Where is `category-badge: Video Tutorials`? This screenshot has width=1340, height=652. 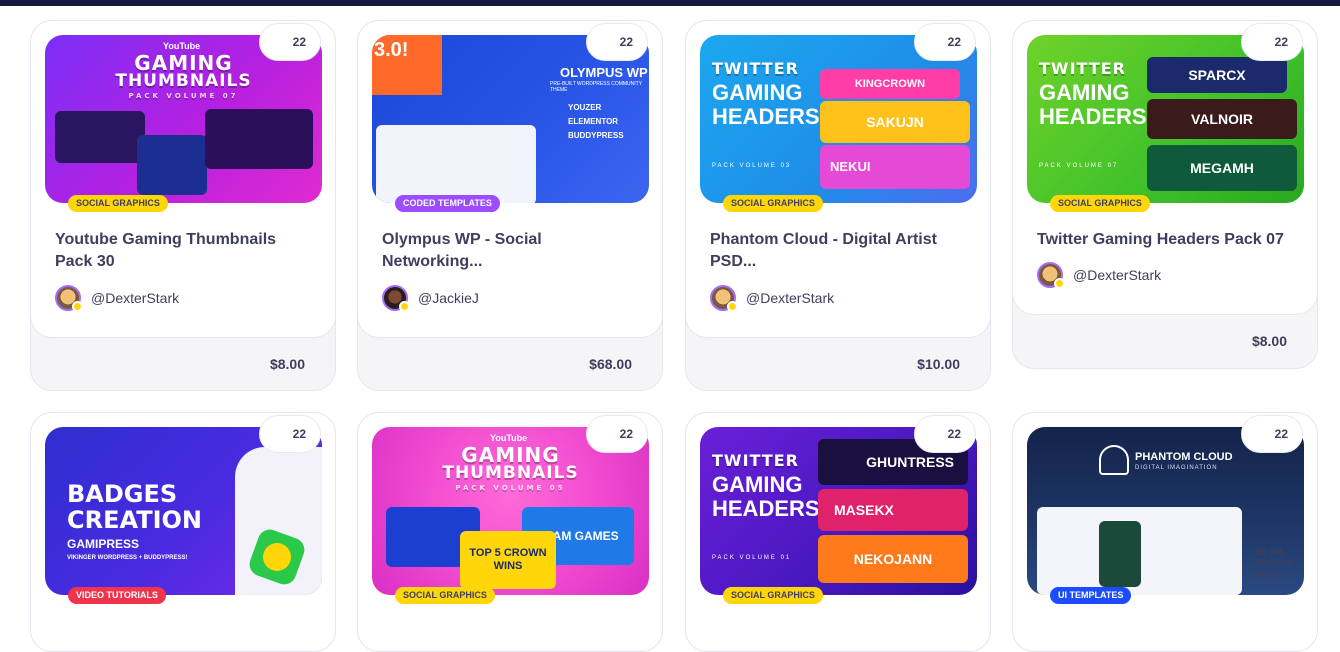
category-badge: Video Tutorials is located at coordinates (117, 595).